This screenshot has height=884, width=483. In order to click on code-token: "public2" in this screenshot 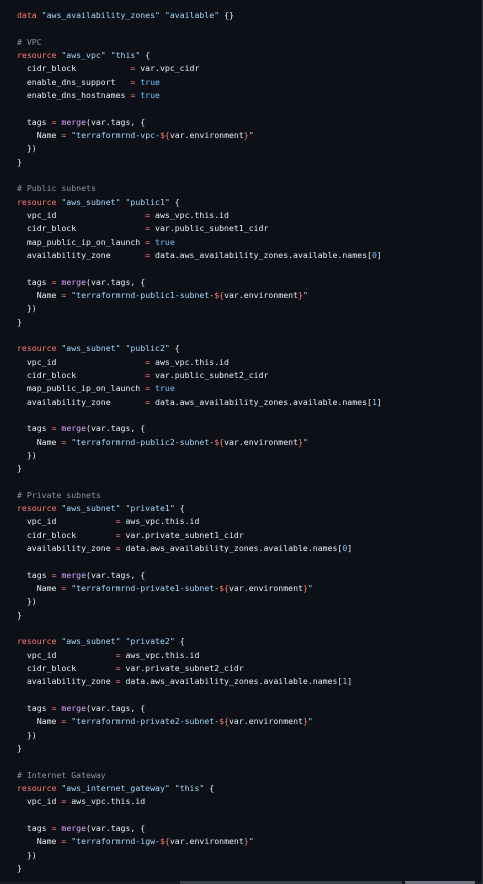, I will do `click(147, 348)`.